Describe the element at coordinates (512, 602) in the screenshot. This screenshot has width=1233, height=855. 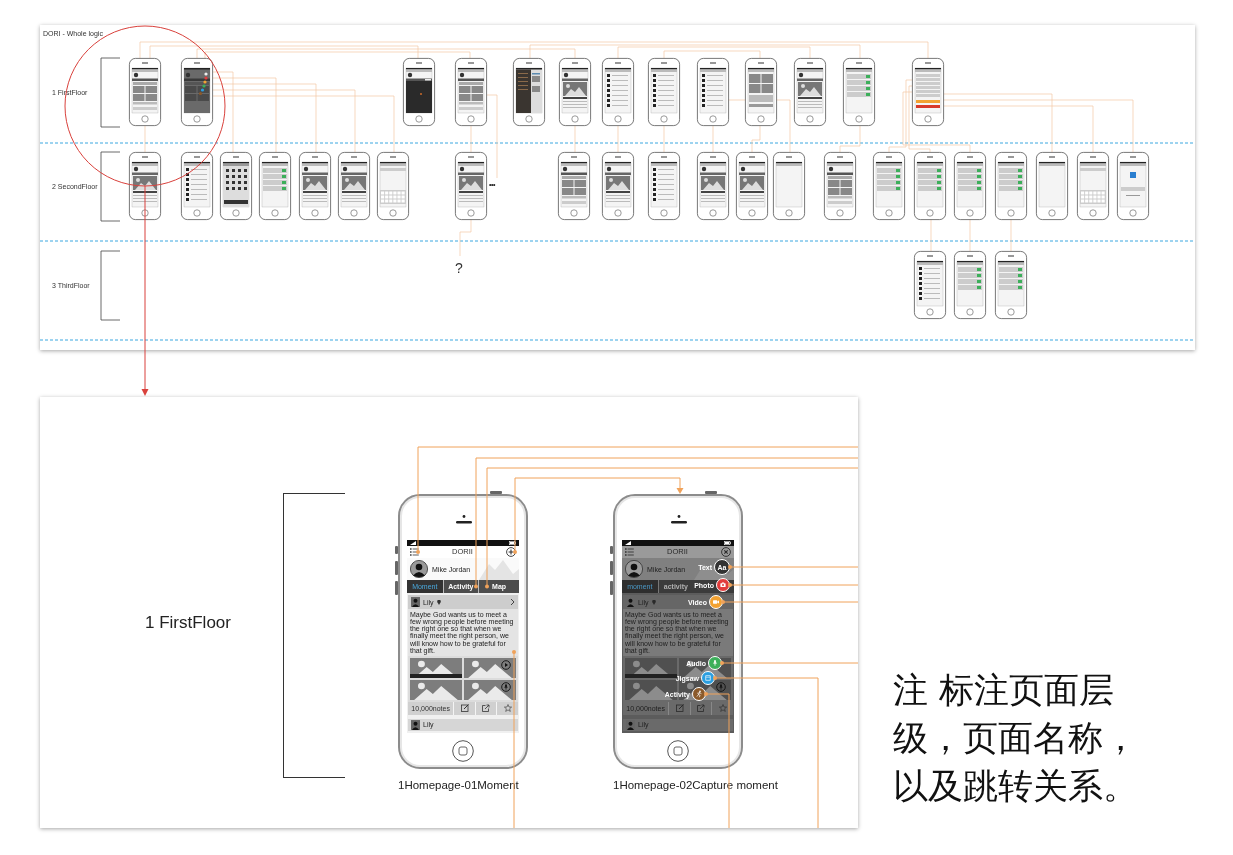
I see `chevron-icon` at that location.